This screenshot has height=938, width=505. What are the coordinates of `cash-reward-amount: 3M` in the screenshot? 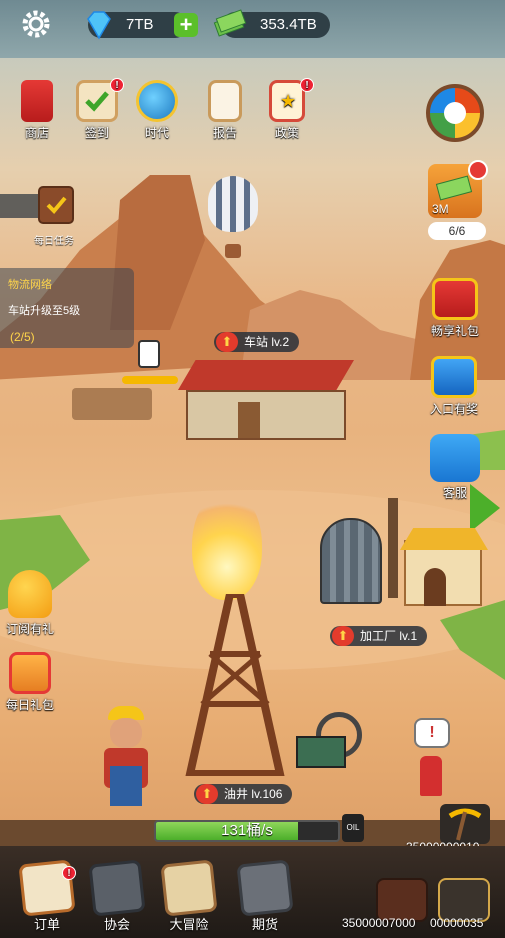 It's located at (440, 209).